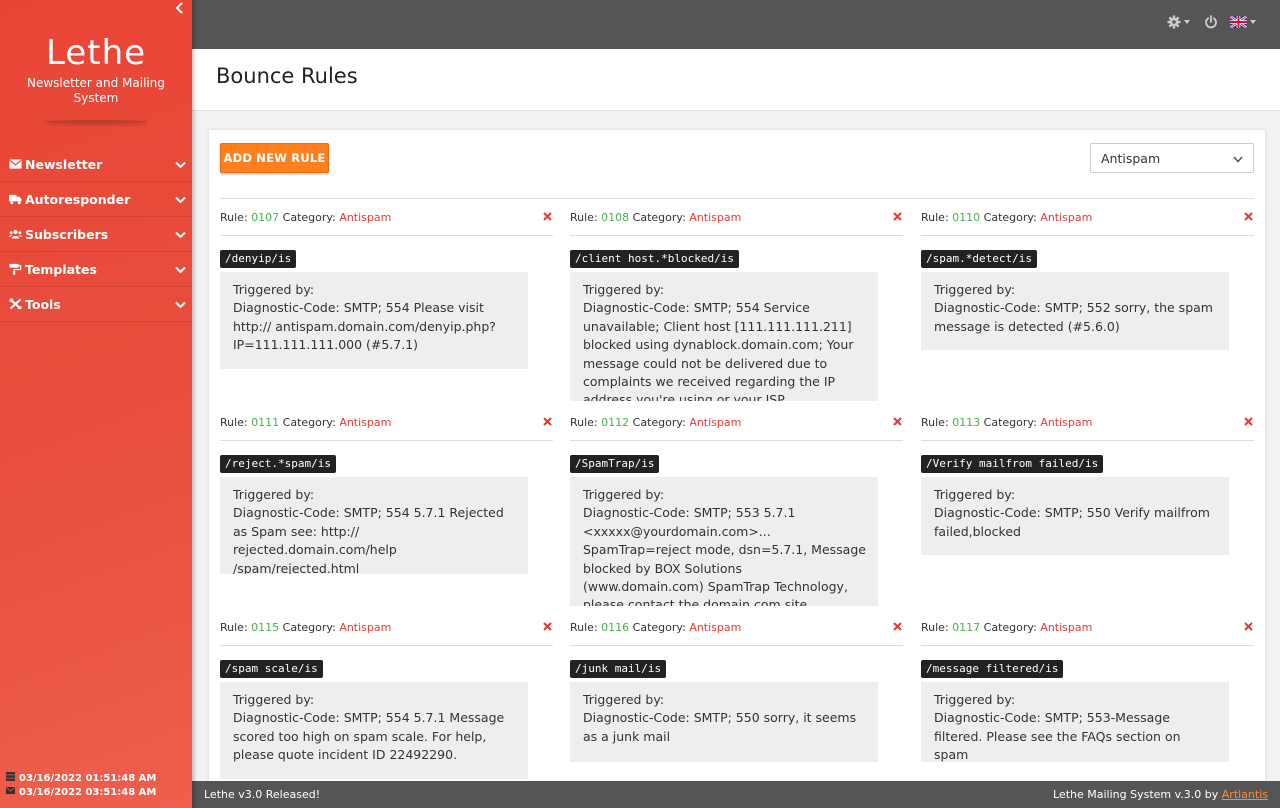 The image size is (1280, 808). I want to click on rule-id: 0115, so click(265, 627).